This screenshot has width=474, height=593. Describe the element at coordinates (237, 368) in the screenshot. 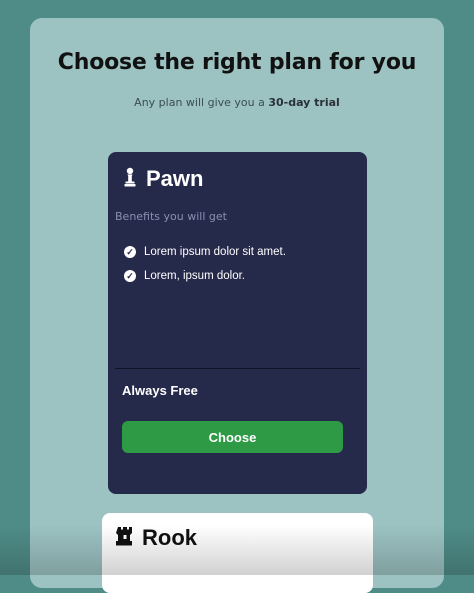

I see `divider` at that location.